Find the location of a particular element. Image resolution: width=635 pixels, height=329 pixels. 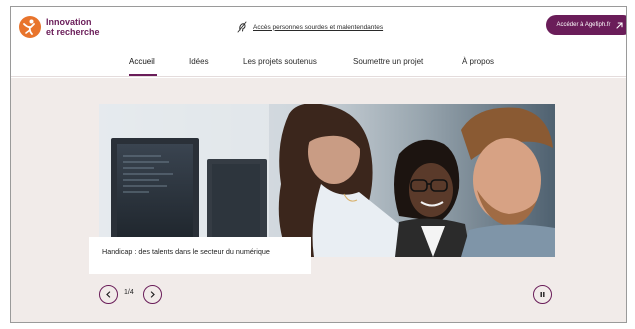

ear-icon is located at coordinates (242, 27).